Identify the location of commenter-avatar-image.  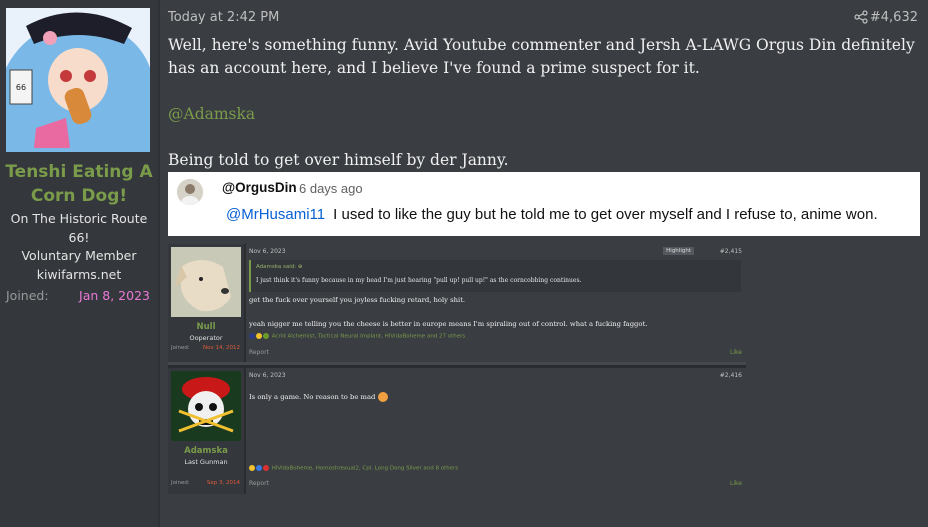
(190, 192).